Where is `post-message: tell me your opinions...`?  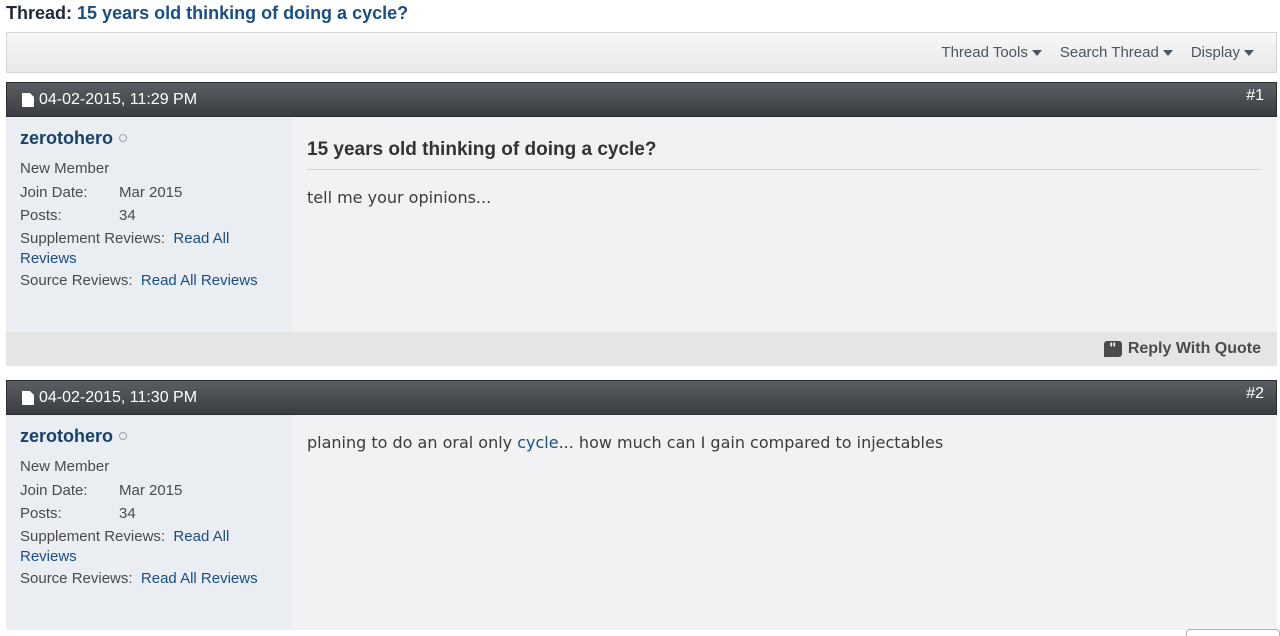 post-message: tell me your opinions... is located at coordinates (399, 197).